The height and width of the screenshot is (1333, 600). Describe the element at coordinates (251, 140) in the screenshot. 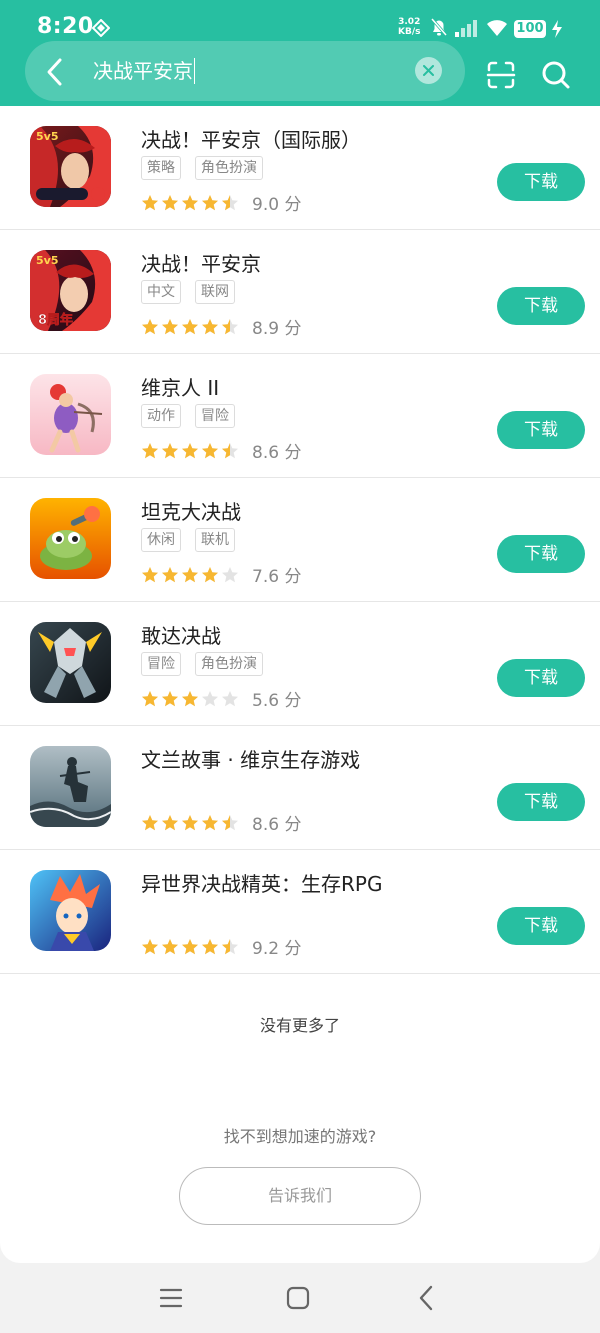

I see `app-name: 决战！平安京（国际服）` at that location.